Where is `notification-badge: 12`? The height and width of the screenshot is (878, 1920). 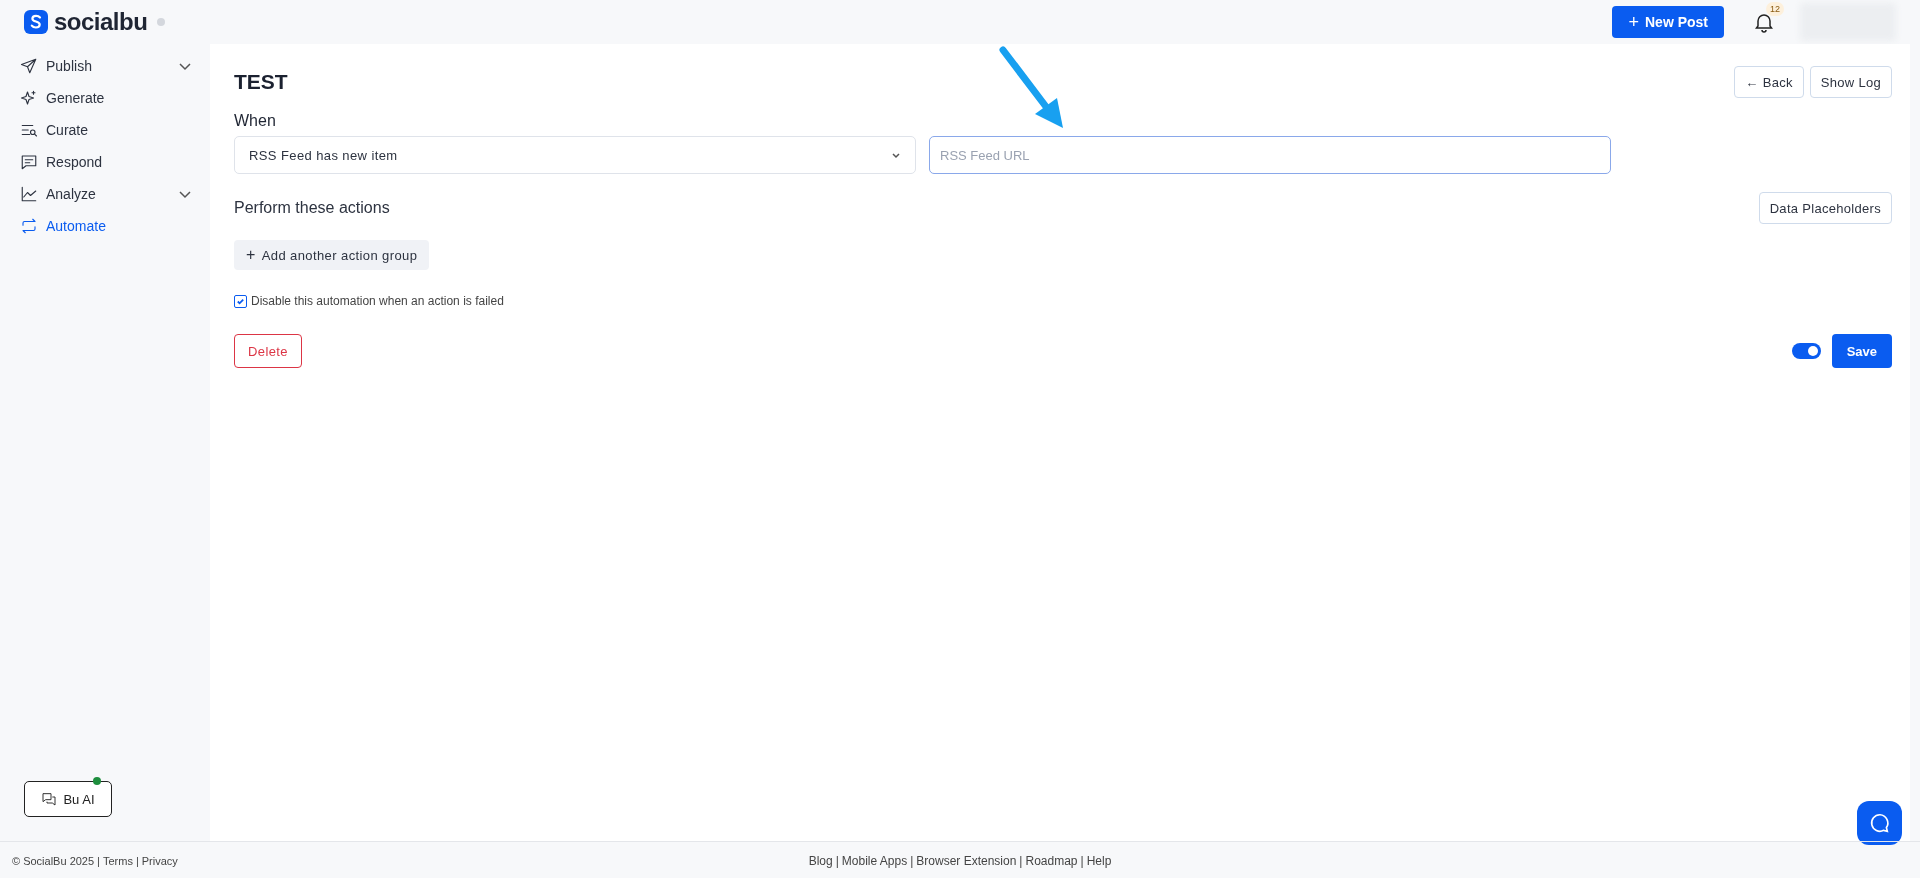
notification-badge: 12 is located at coordinates (1775, 9).